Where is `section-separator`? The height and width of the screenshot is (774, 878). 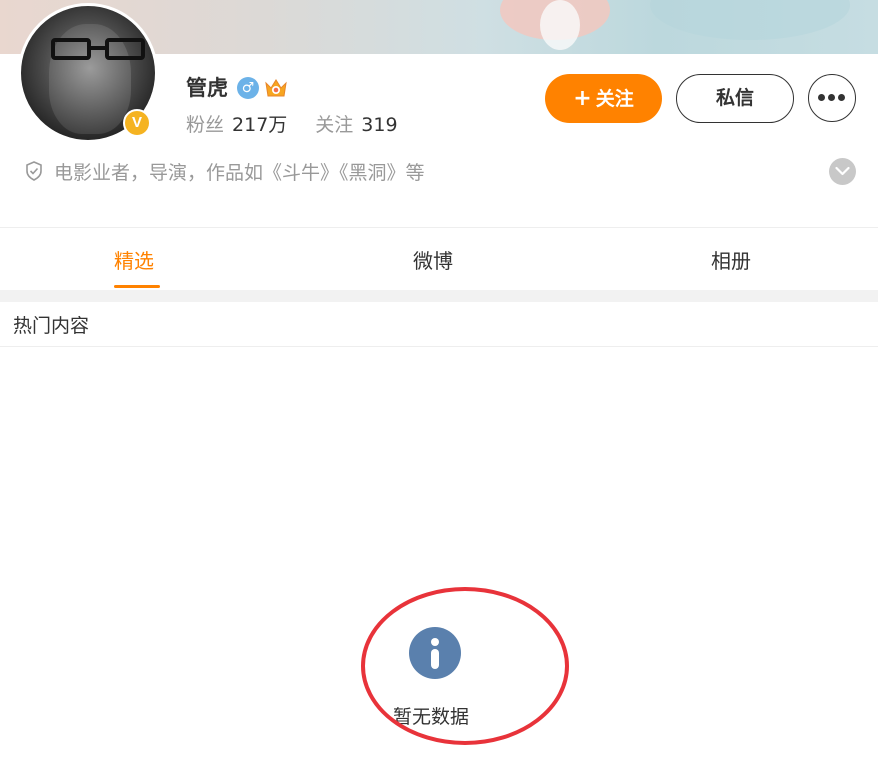
section-separator is located at coordinates (439, 296).